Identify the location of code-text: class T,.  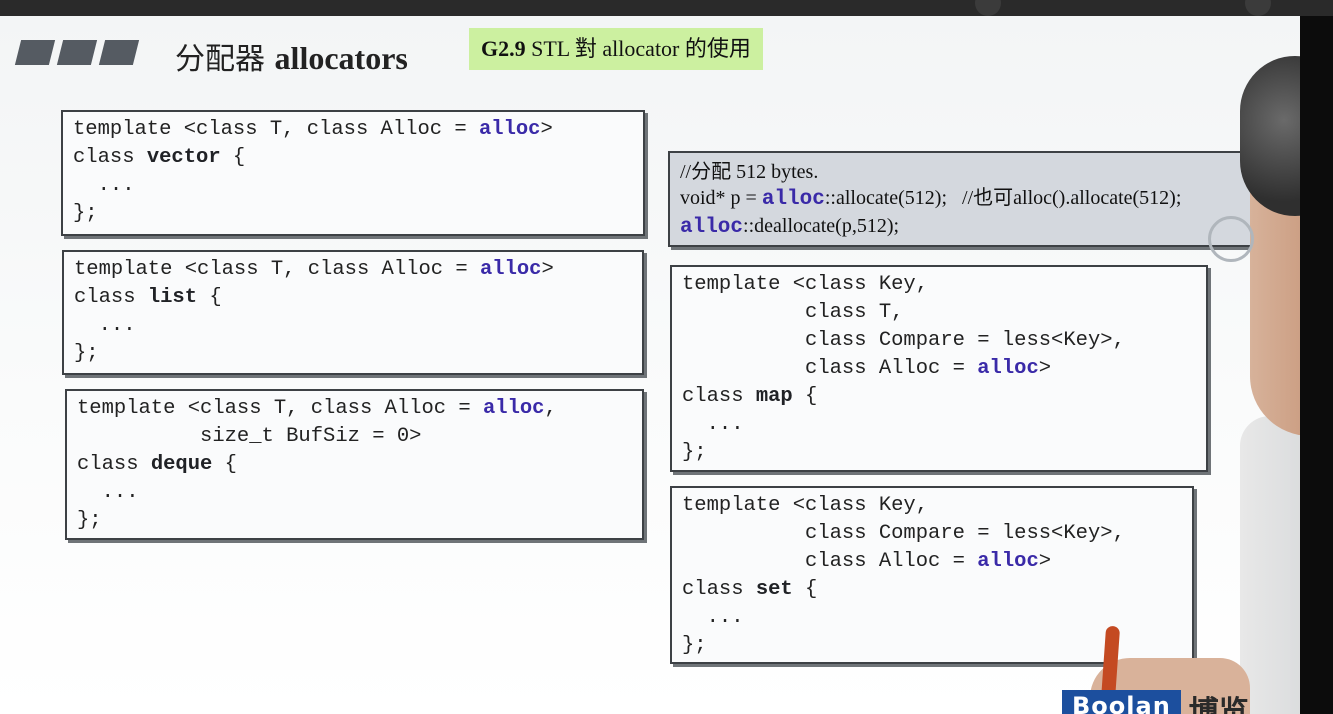
(793, 312).